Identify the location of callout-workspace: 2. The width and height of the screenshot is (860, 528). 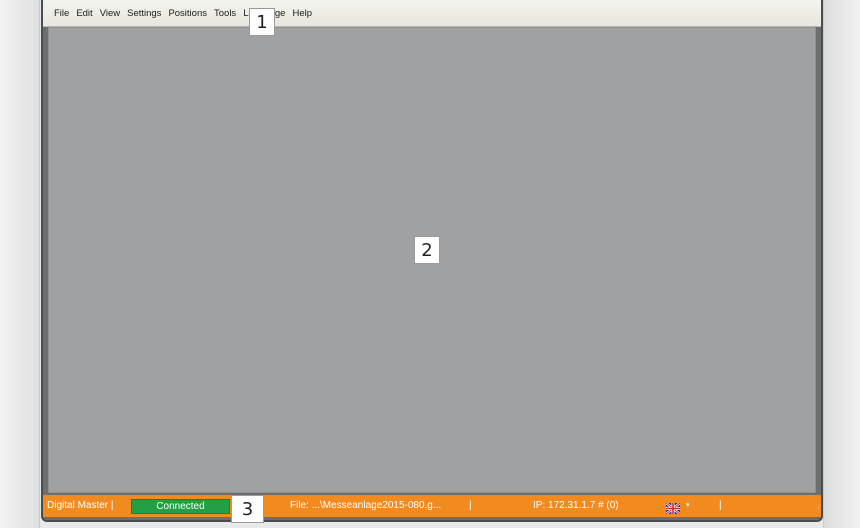
(427, 250).